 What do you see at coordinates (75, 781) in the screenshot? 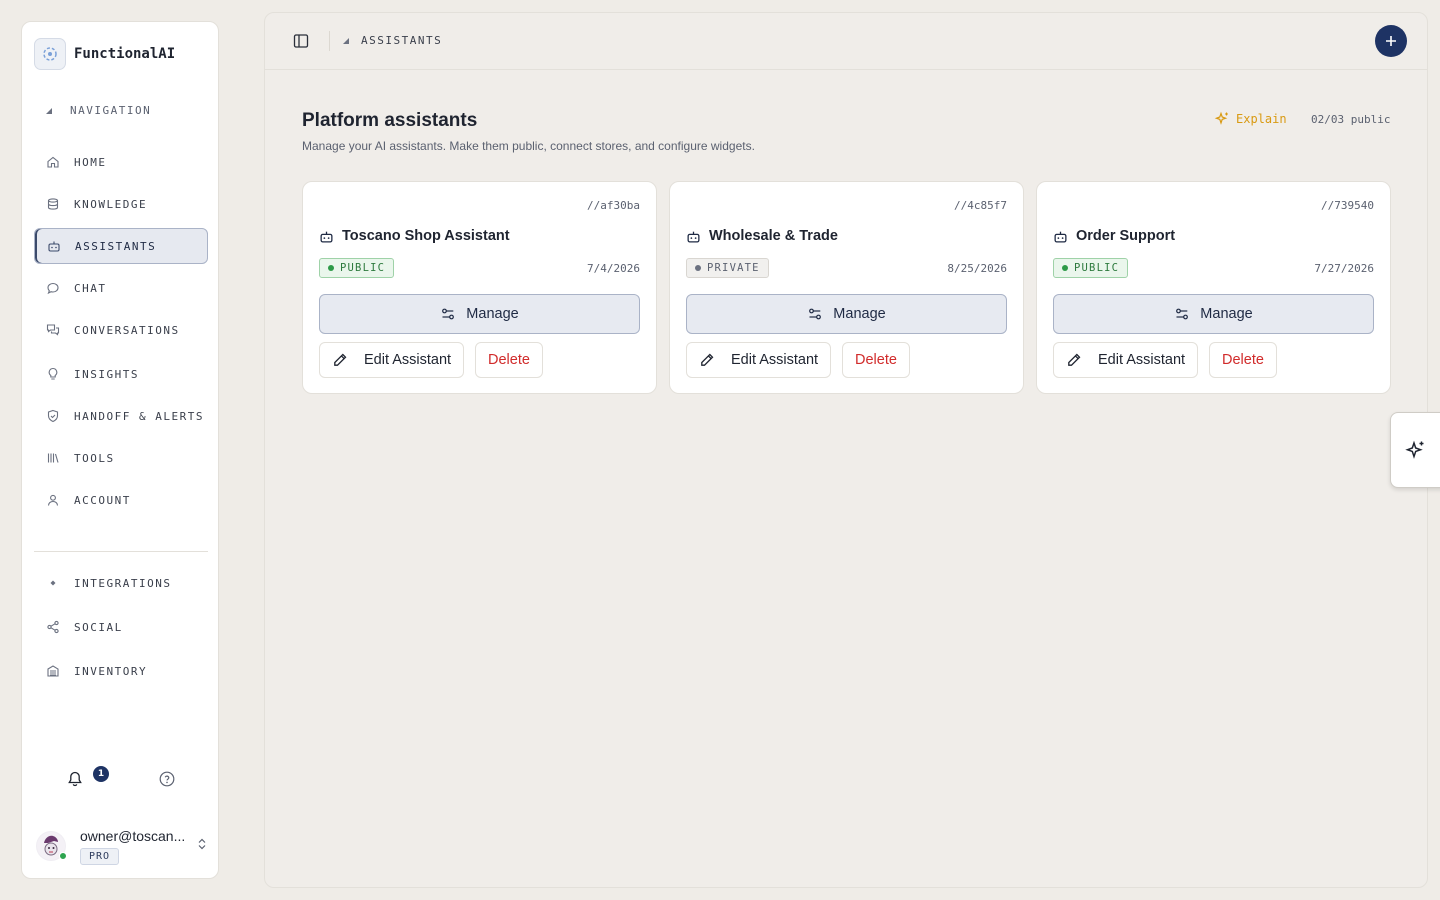
I see `bell-icon` at bounding box center [75, 781].